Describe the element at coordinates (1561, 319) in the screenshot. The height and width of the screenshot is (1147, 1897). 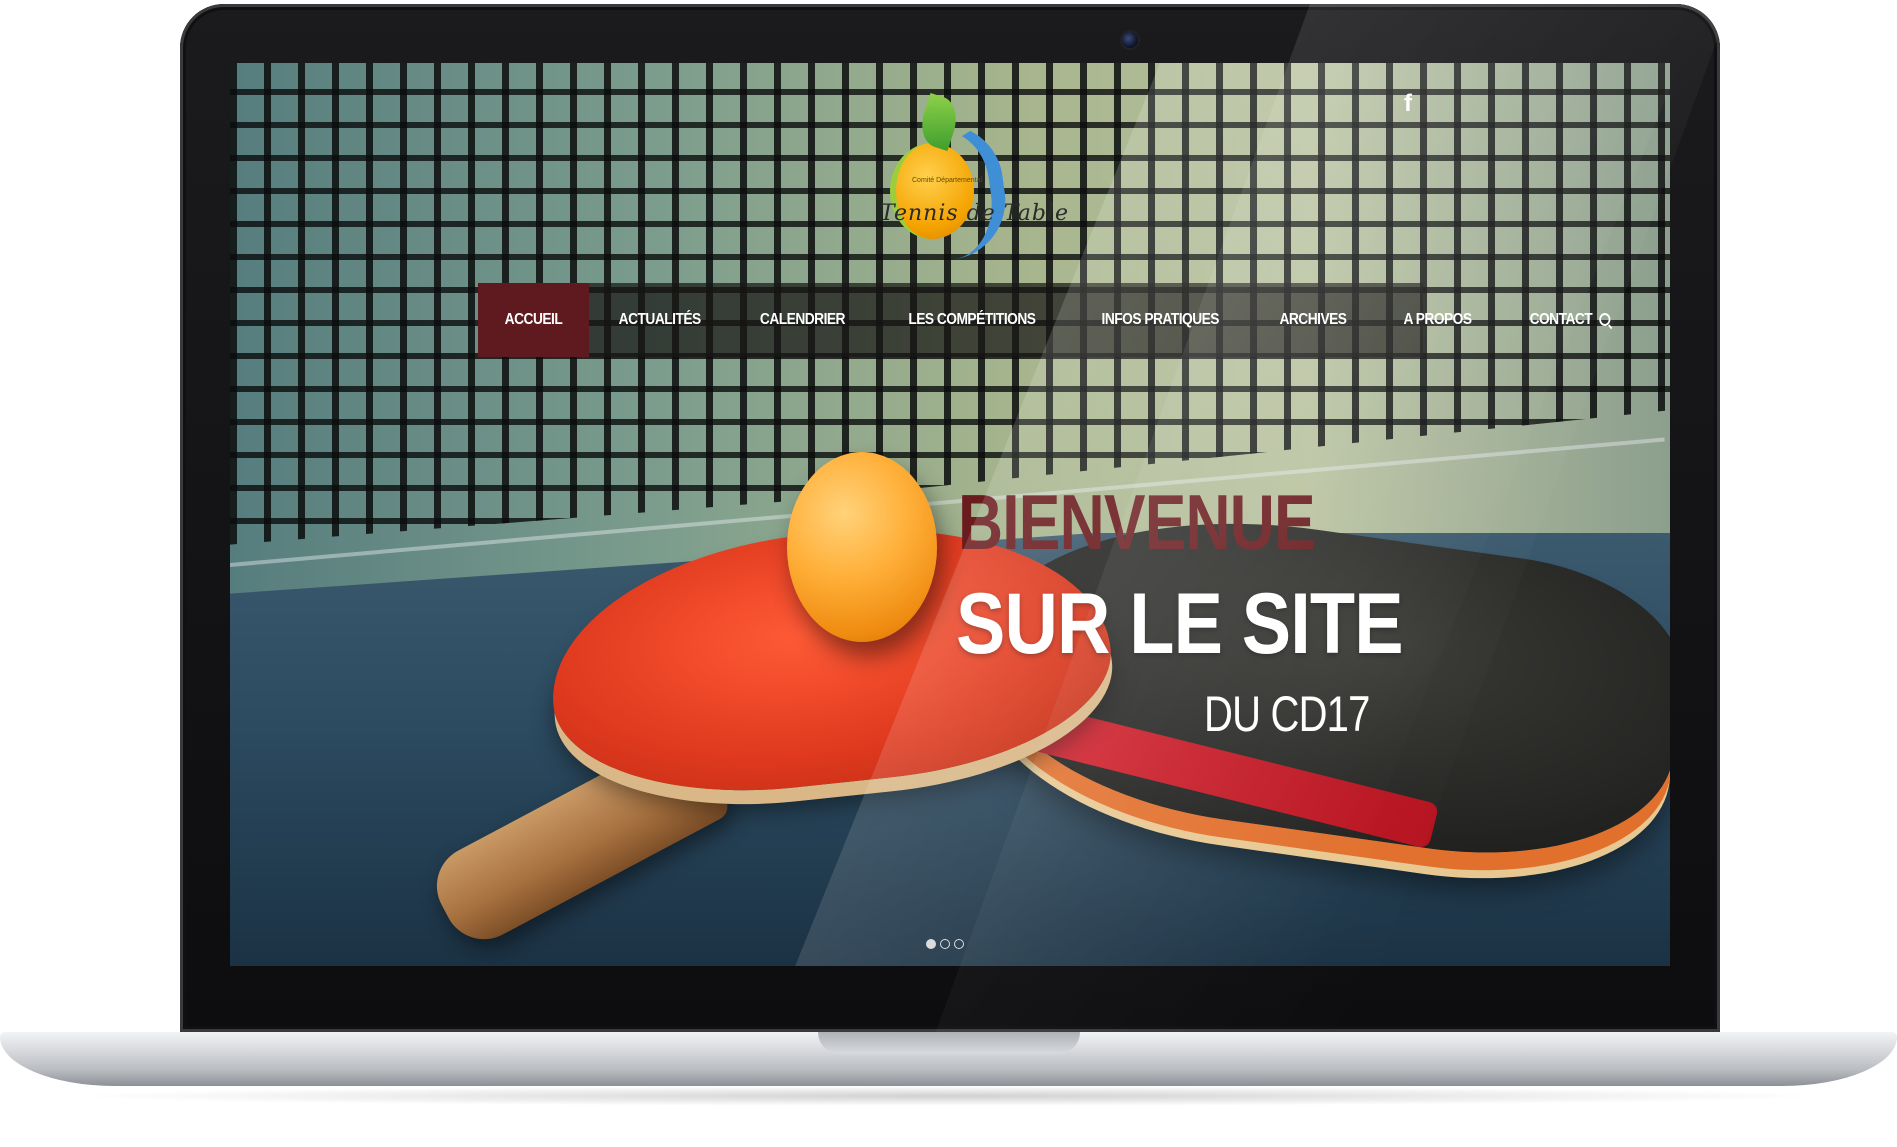
I see `nav-contact-label: CONTACT` at that location.